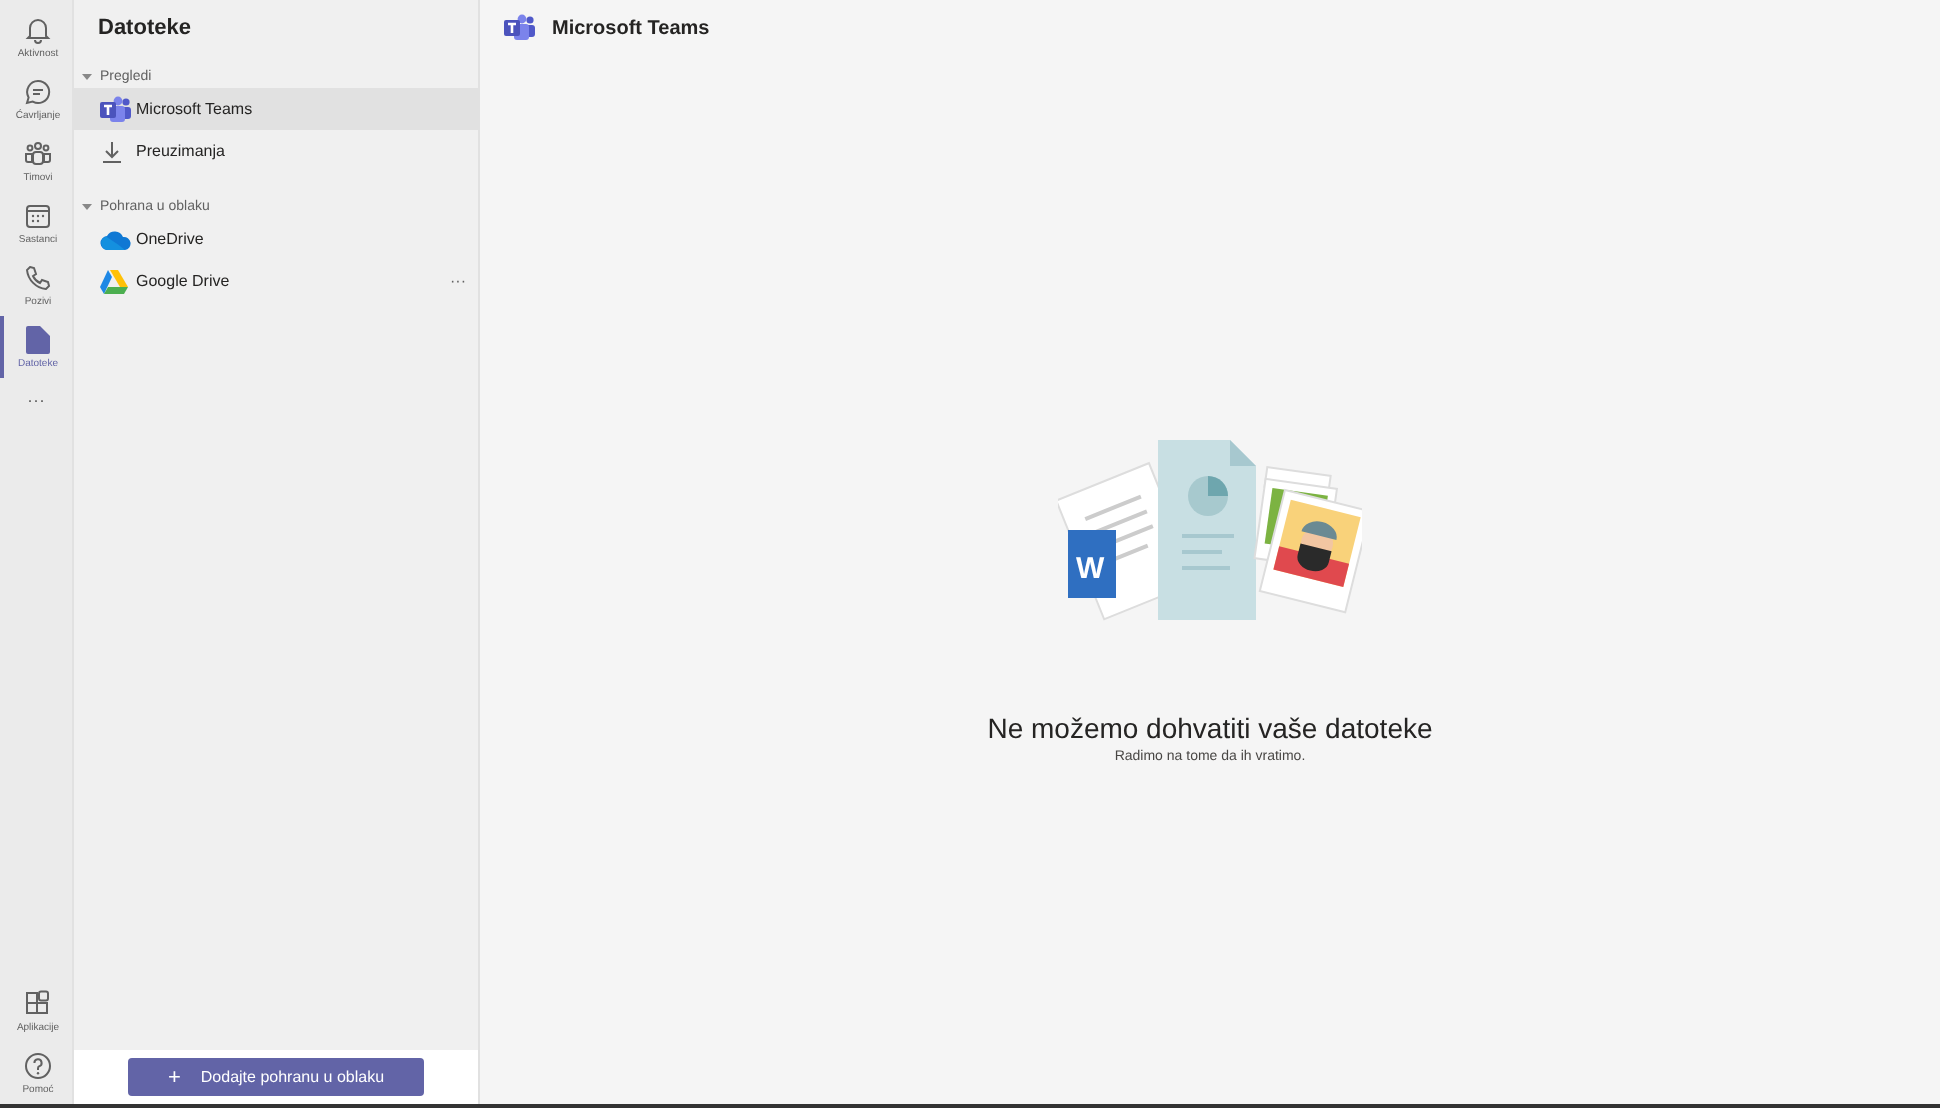 This screenshot has height=1108, width=1940. What do you see at coordinates (631, 28) in the screenshot?
I see `page-title: Microsoft Teams` at bounding box center [631, 28].